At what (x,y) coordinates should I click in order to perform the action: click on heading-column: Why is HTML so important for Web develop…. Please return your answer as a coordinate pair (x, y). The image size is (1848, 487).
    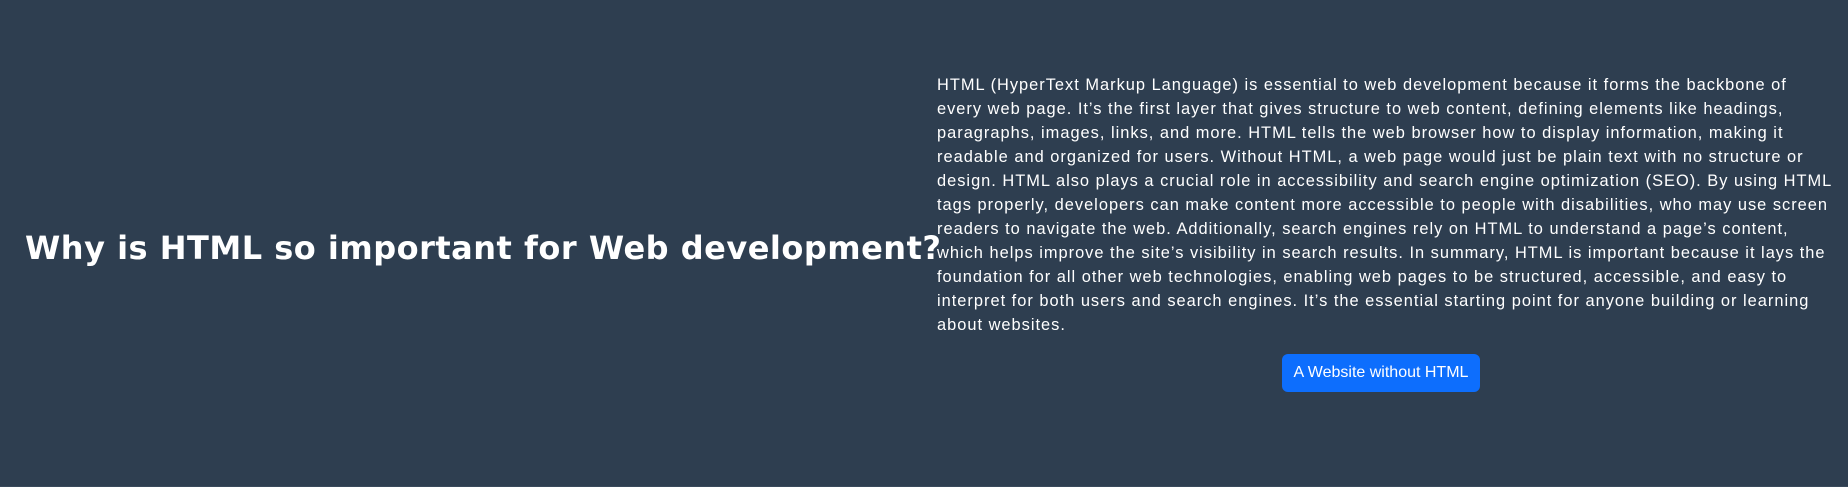
    Looking at the image, I should click on (470, 246).